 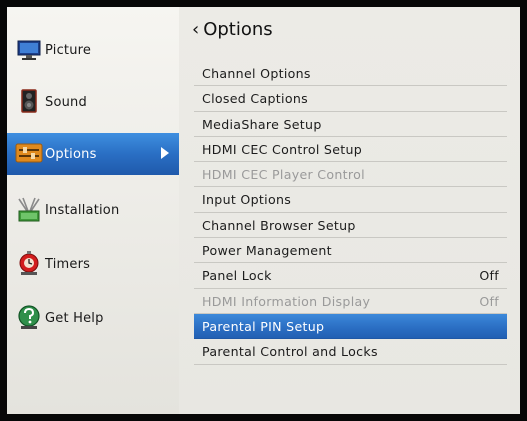 What do you see at coordinates (263, 326) in the screenshot?
I see `menu-item-label: Parental PIN Setup` at bounding box center [263, 326].